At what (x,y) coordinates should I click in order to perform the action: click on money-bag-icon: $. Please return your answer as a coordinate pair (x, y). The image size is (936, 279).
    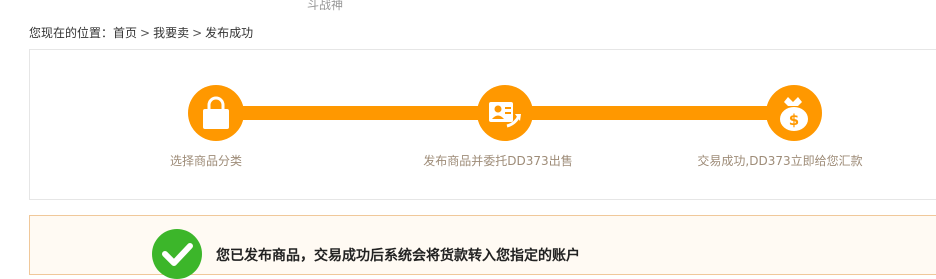
    Looking at the image, I should click on (794, 114).